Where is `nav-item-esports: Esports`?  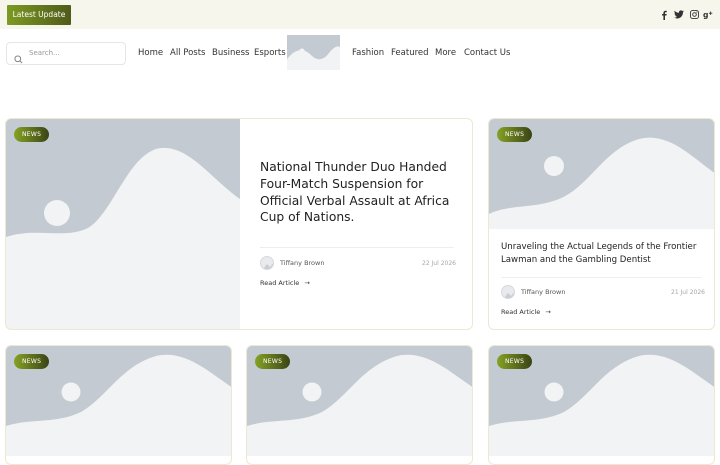 nav-item-esports: Esports is located at coordinates (270, 53).